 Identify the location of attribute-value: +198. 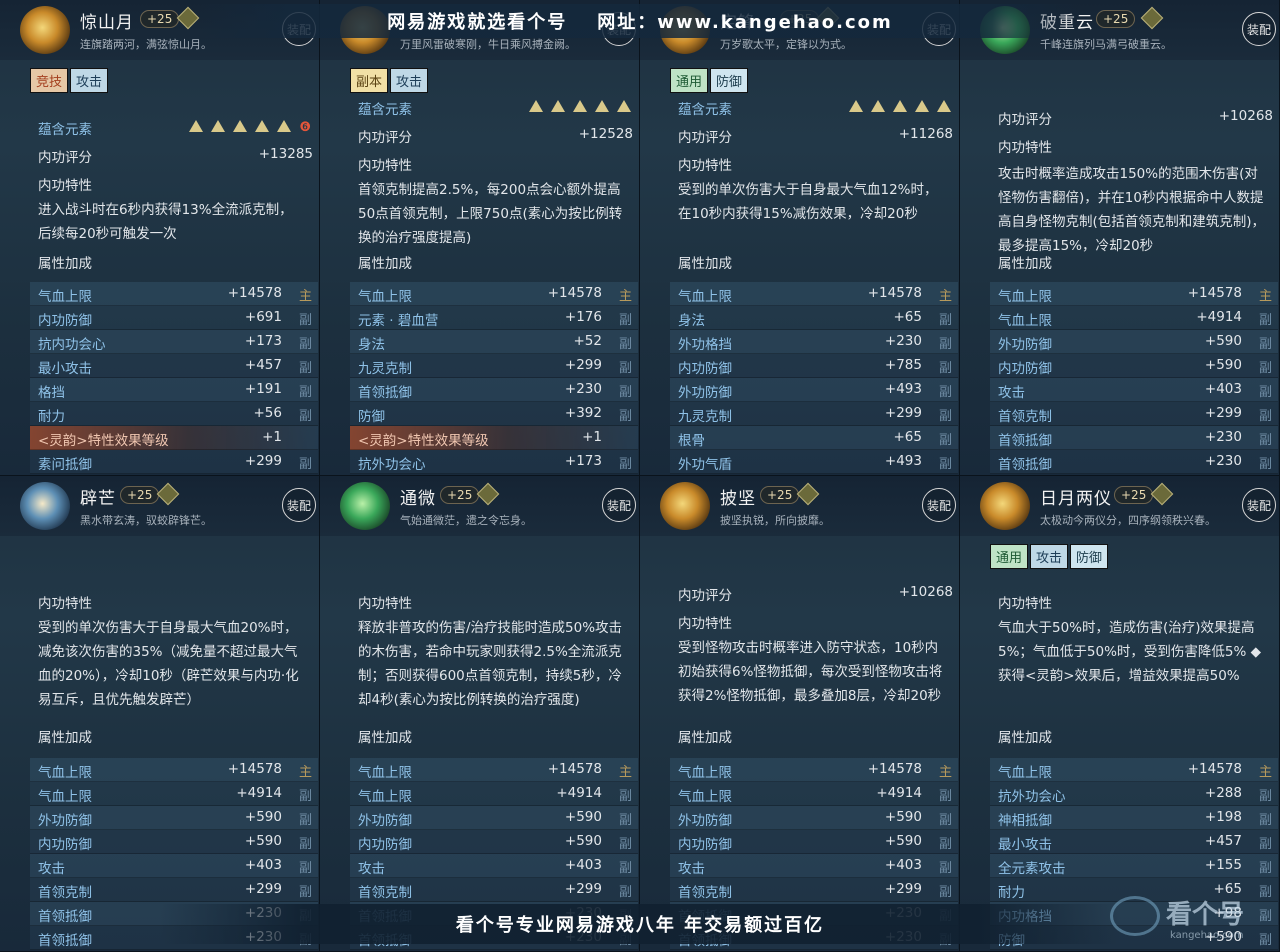
(1223, 817).